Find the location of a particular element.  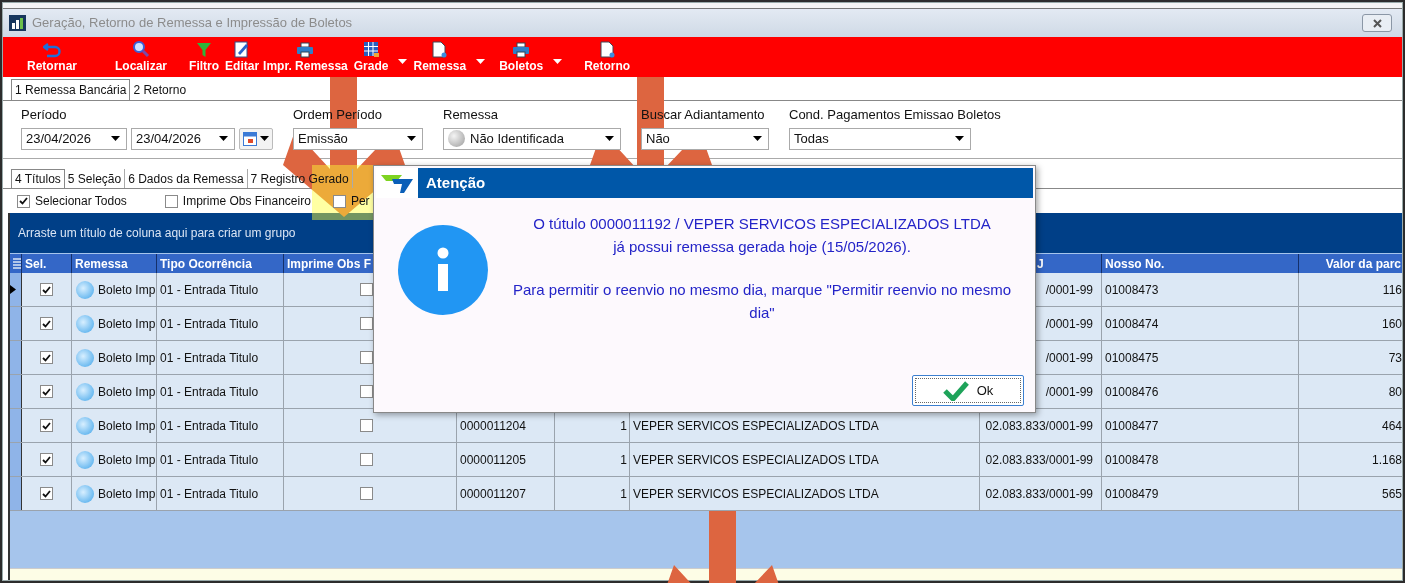

field-label: Cond. Pagamentos Emissao Boletos is located at coordinates (895, 115).